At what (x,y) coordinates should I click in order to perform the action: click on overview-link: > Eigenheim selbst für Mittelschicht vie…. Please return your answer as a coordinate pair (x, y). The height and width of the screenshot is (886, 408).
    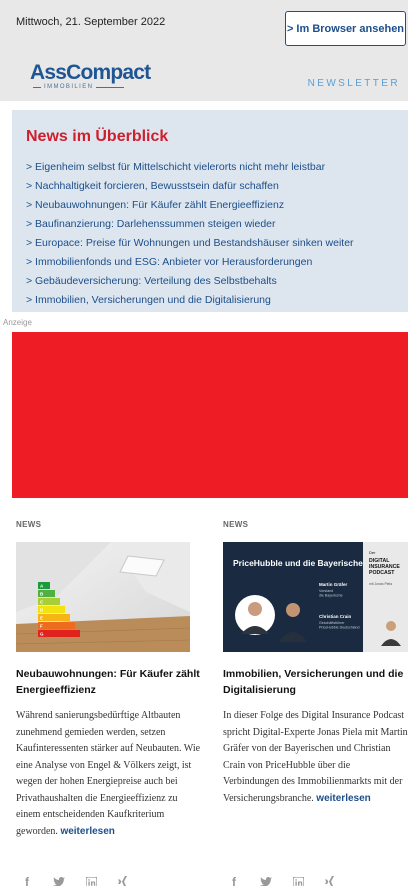
    Looking at the image, I should click on (190, 167).